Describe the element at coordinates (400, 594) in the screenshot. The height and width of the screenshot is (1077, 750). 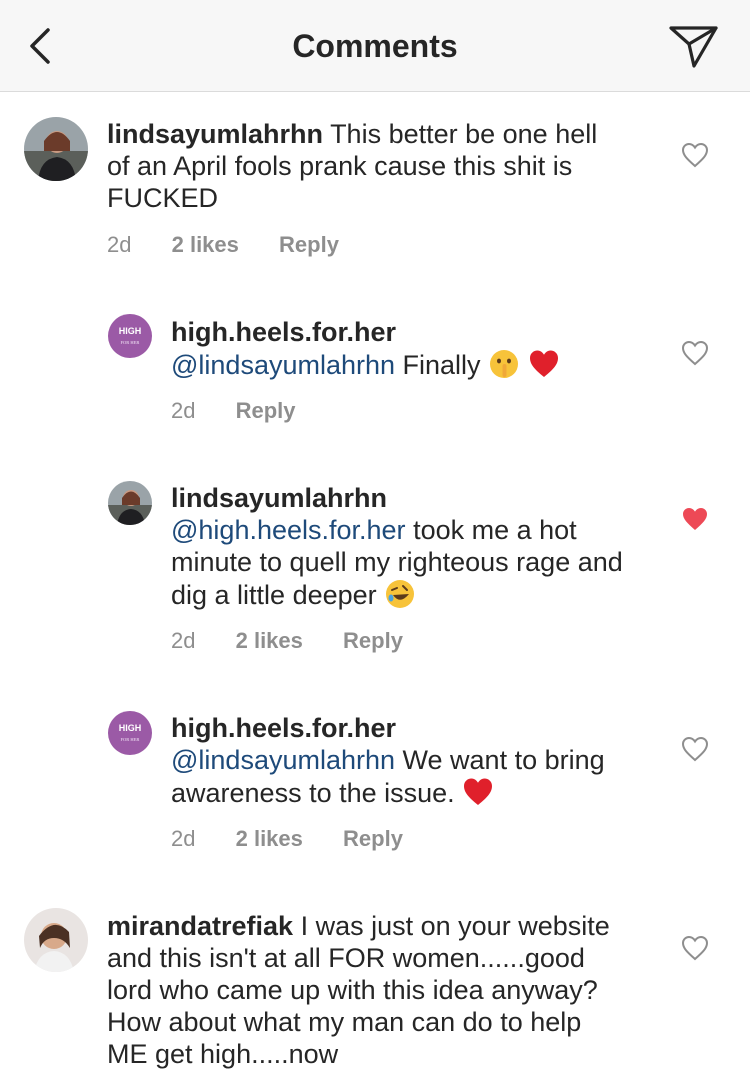
I see `rolling-laughing-emoji` at that location.